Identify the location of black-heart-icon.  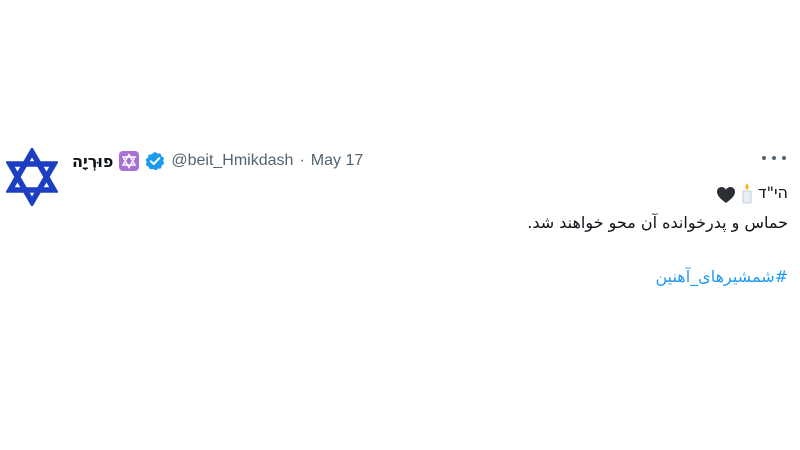
(726, 193).